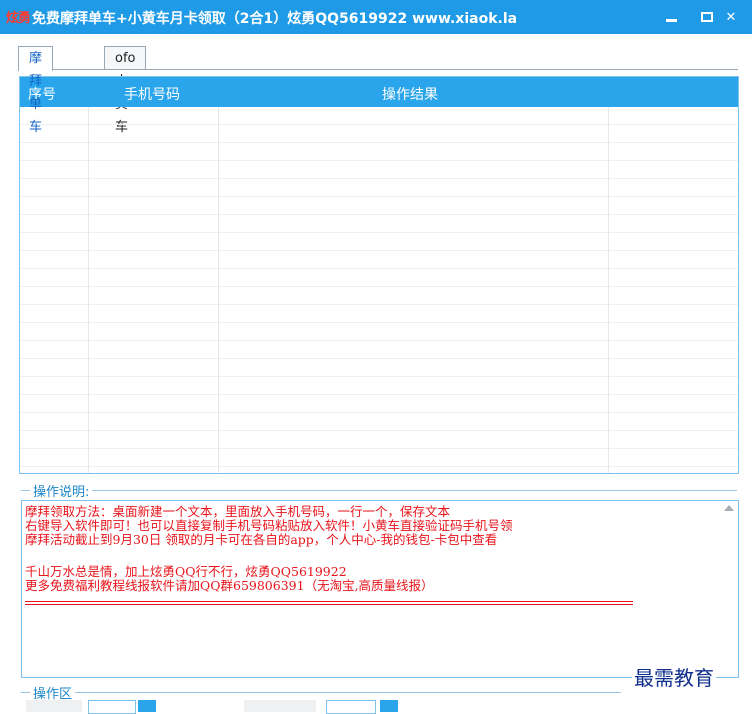  Describe the element at coordinates (379, 92) in the screenshot. I see `table-header: 序号 手机号码 操作结果` at that location.